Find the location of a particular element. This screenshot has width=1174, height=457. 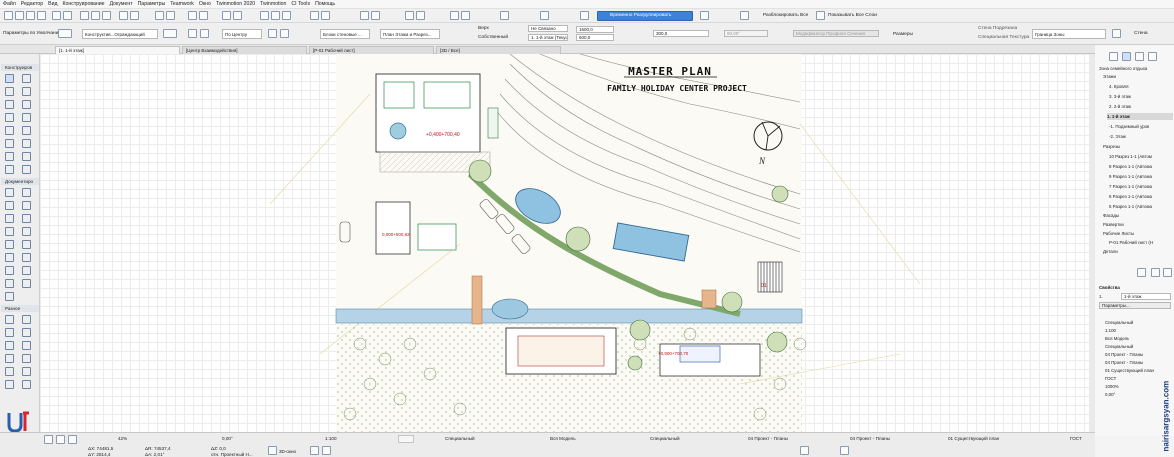

ungroup-icon is located at coordinates (237, 15).